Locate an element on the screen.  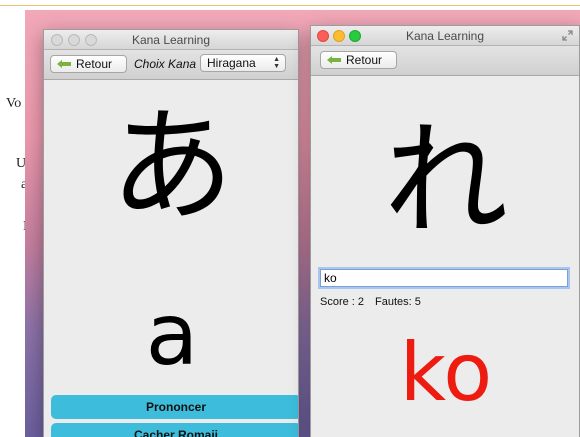
faults-text: Fautes: 5 is located at coordinates (398, 302).